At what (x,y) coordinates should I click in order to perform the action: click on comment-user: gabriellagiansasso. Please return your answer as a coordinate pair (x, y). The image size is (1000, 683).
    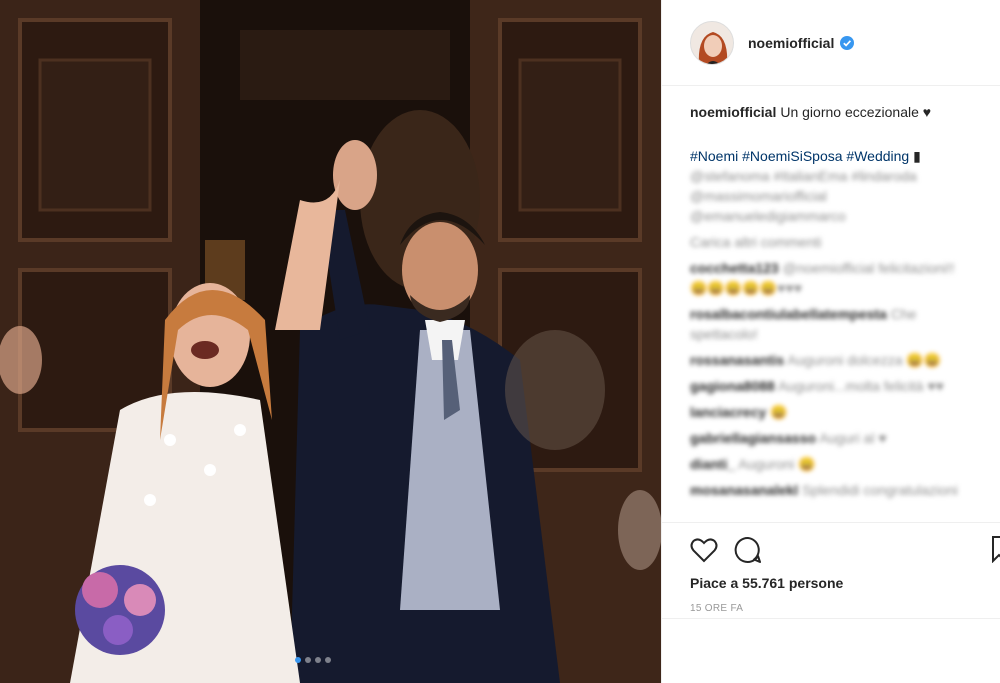
    Looking at the image, I should click on (753, 438).